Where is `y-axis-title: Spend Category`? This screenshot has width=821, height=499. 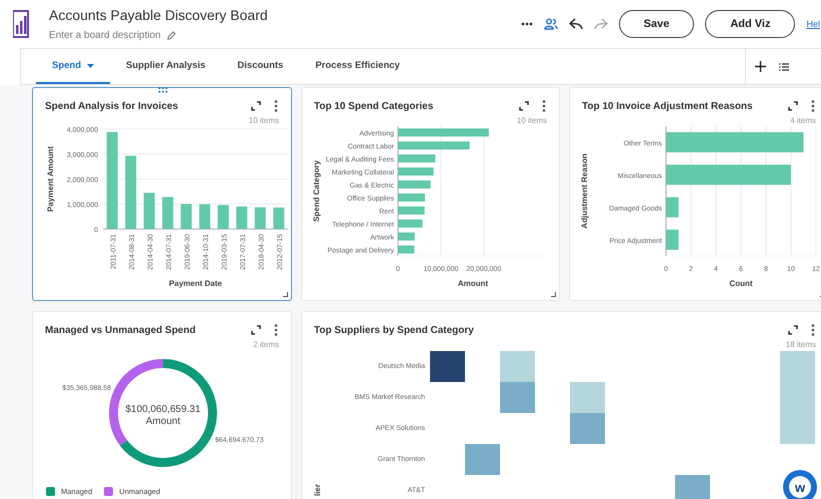
y-axis-title: Spend Category is located at coordinates (316, 191).